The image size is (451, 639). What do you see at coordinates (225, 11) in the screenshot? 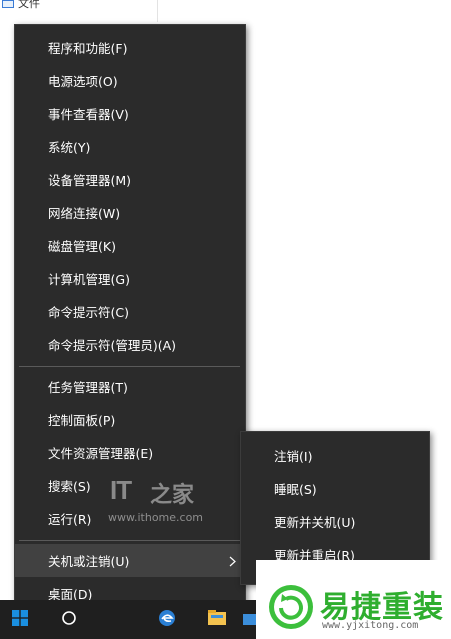
I see `background-window: 文件` at bounding box center [225, 11].